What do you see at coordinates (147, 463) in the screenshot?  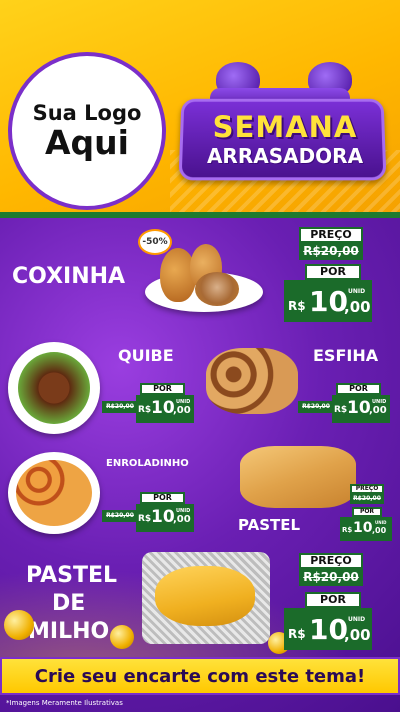 I see `product-title-enroladinho: ENROLADINHO` at bounding box center [147, 463].